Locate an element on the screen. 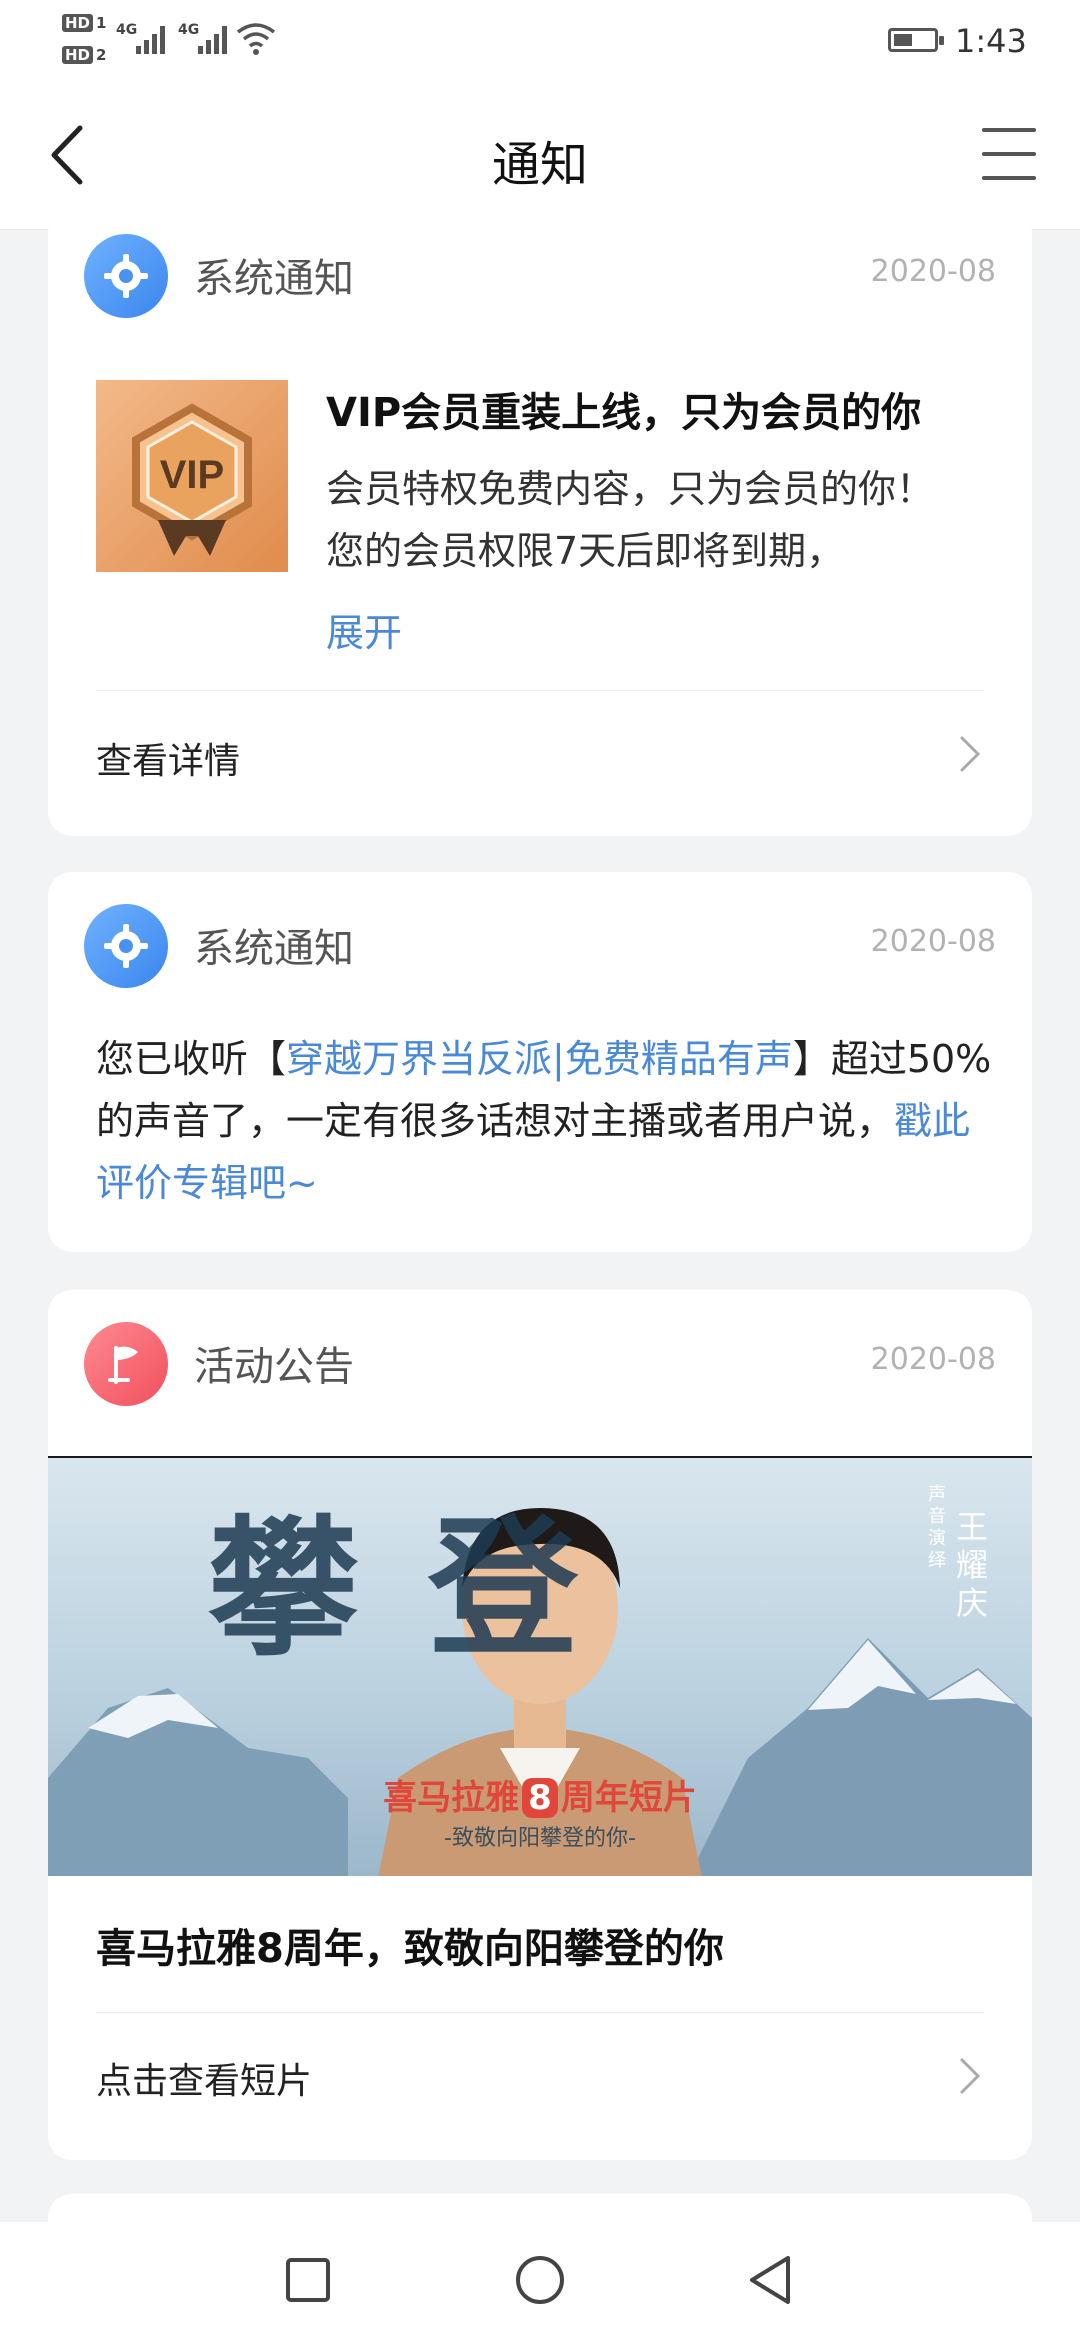 This screenshot has height=2340, width=1080. card-header: 活动公告 2020-08 is located at coordinates (540, 1348).